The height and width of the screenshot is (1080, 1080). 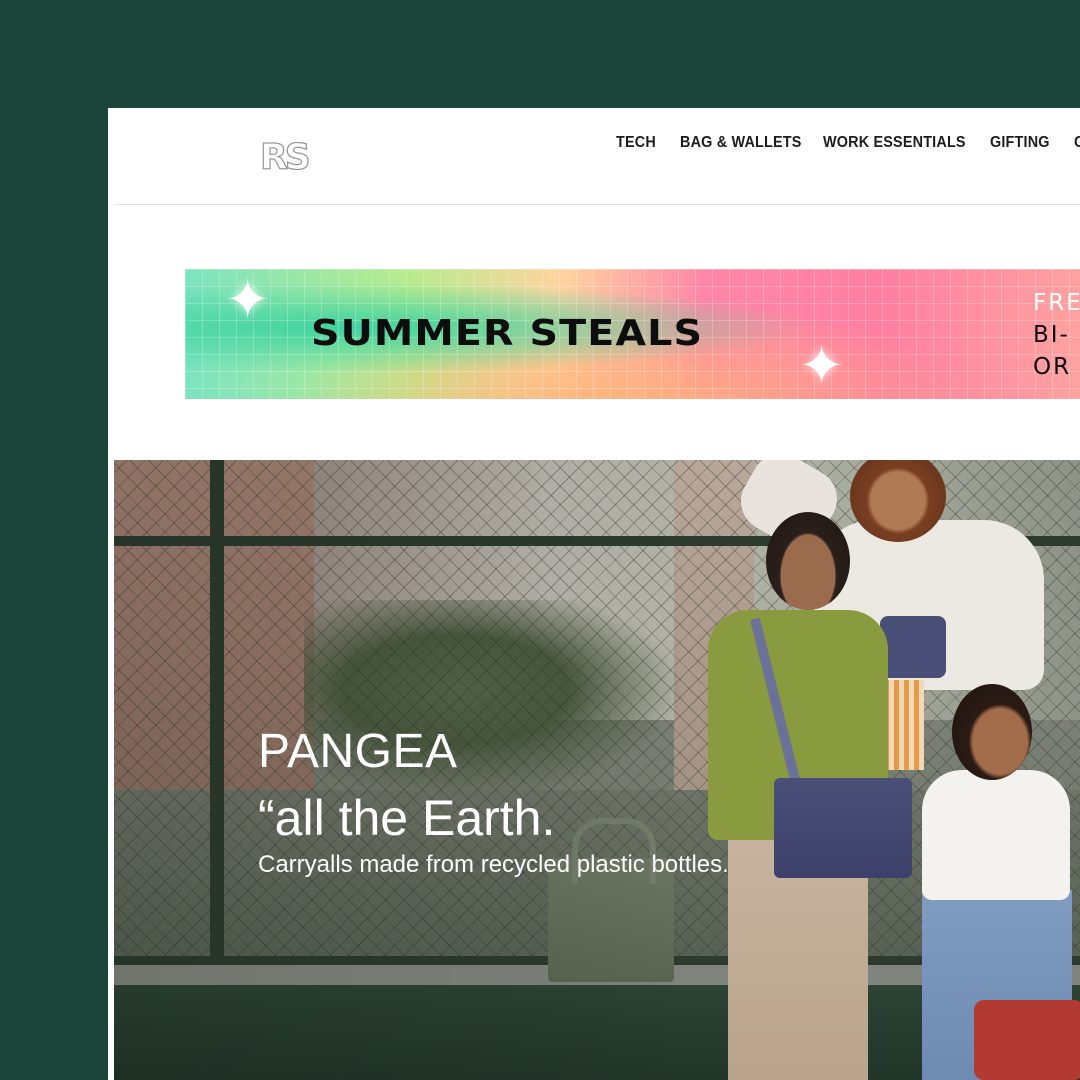 I want to click on promo-banner: ✦ ✦ SUMMER STEALS FRE BI- OR, so click(x=632, y=334).